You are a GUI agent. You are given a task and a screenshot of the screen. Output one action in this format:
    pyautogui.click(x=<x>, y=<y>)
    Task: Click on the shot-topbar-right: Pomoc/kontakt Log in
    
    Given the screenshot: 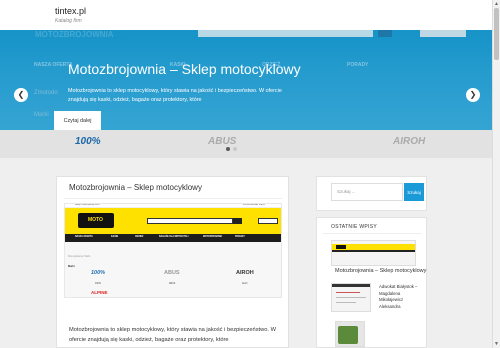 What is the action you would take?
    pyautogui.click(x=254, y=205)
    